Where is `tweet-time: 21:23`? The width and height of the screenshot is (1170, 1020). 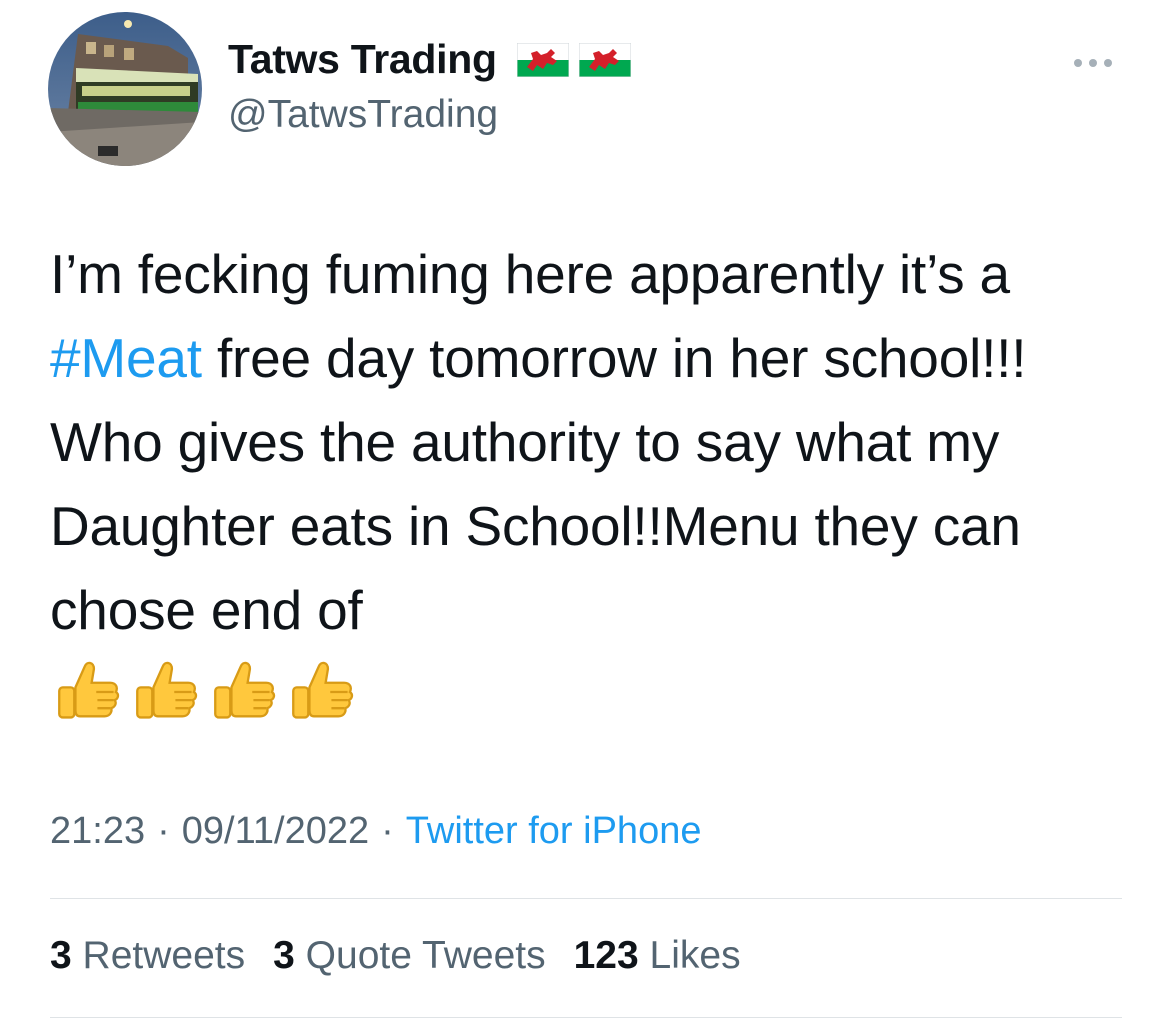
tweet-time: 21:23 is located at coordinates (97, 831).